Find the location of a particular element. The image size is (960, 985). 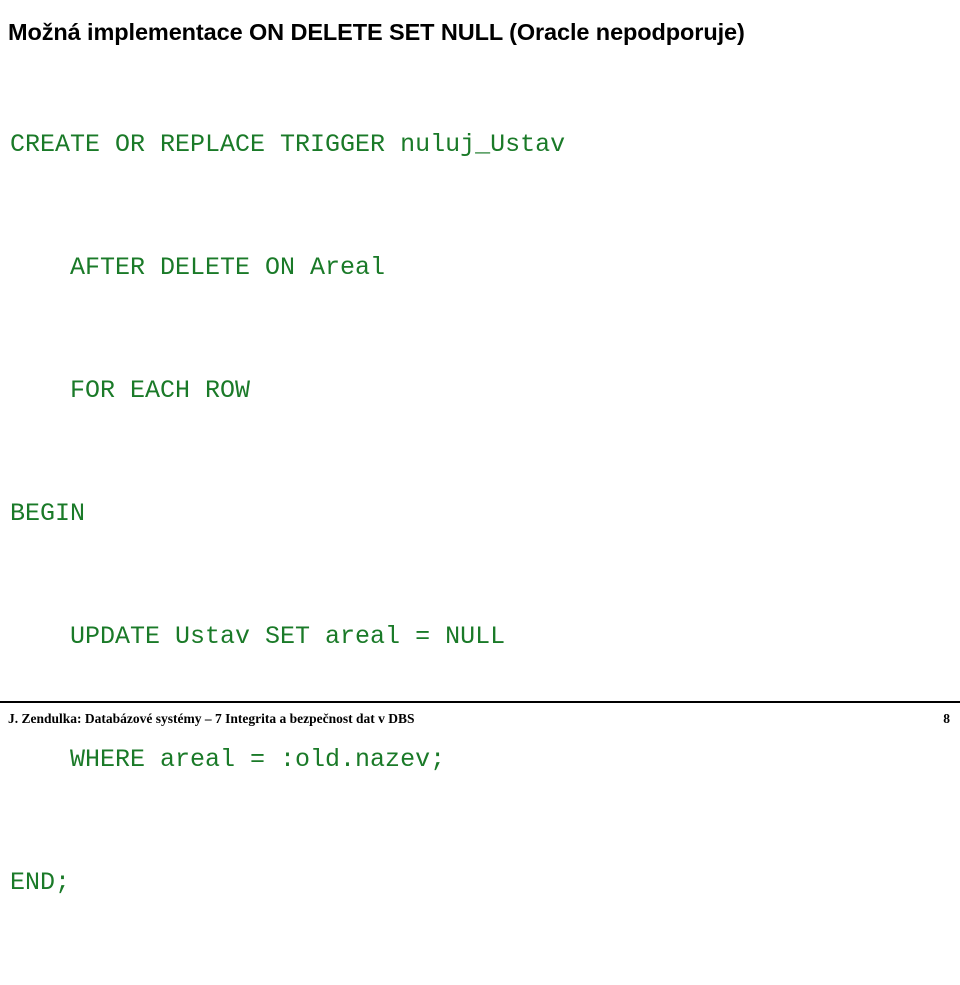

code-line: BEGIN is located at coordinates (48, 513).